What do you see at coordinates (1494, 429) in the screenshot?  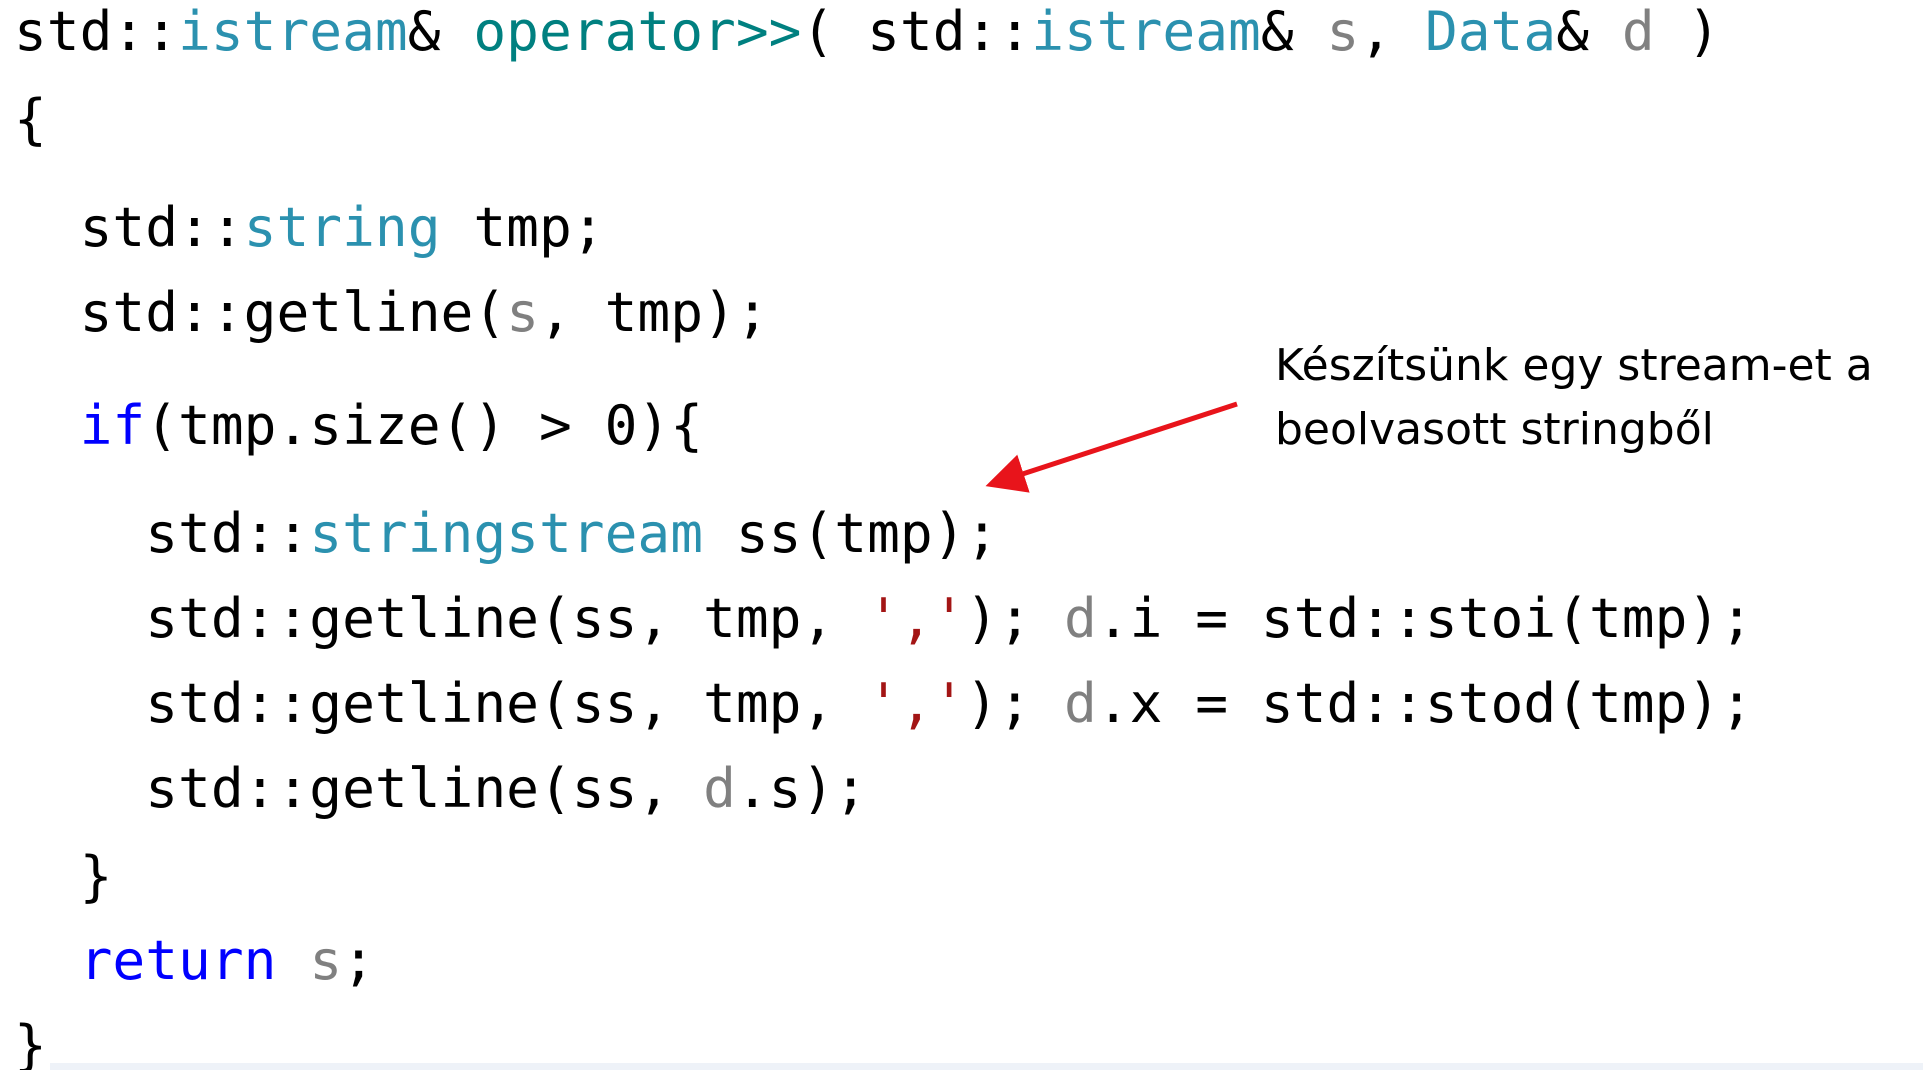 I see `annotation-line-2: beolvasott stringből` at bounding box center [1494, 429].